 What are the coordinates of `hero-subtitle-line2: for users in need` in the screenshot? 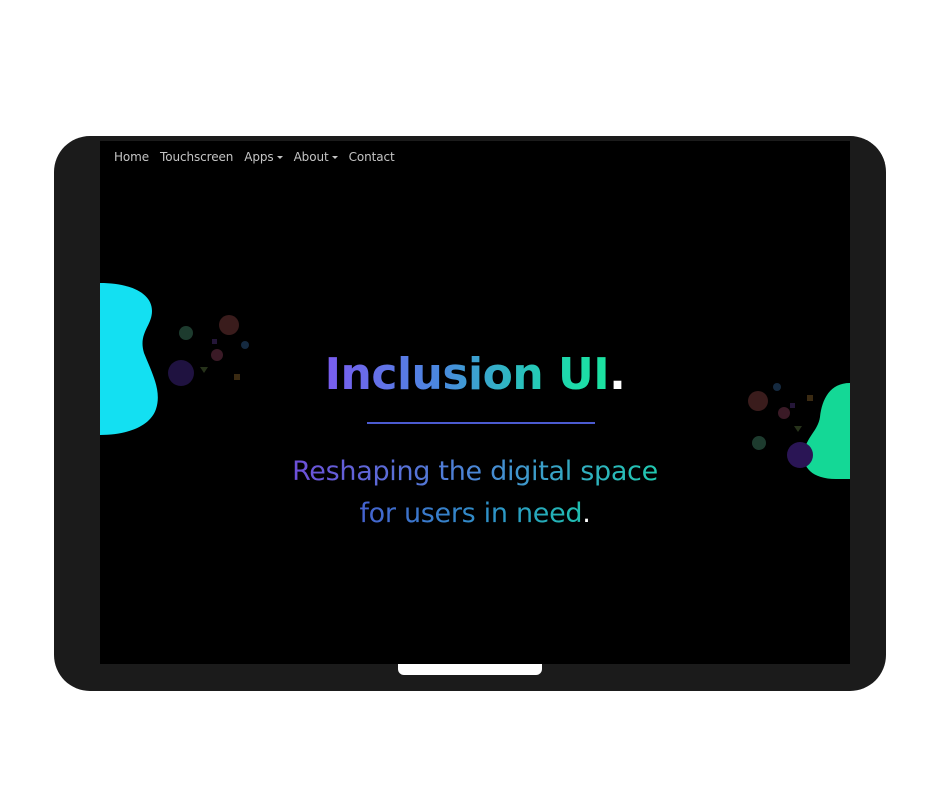 It's located at (471, 513).